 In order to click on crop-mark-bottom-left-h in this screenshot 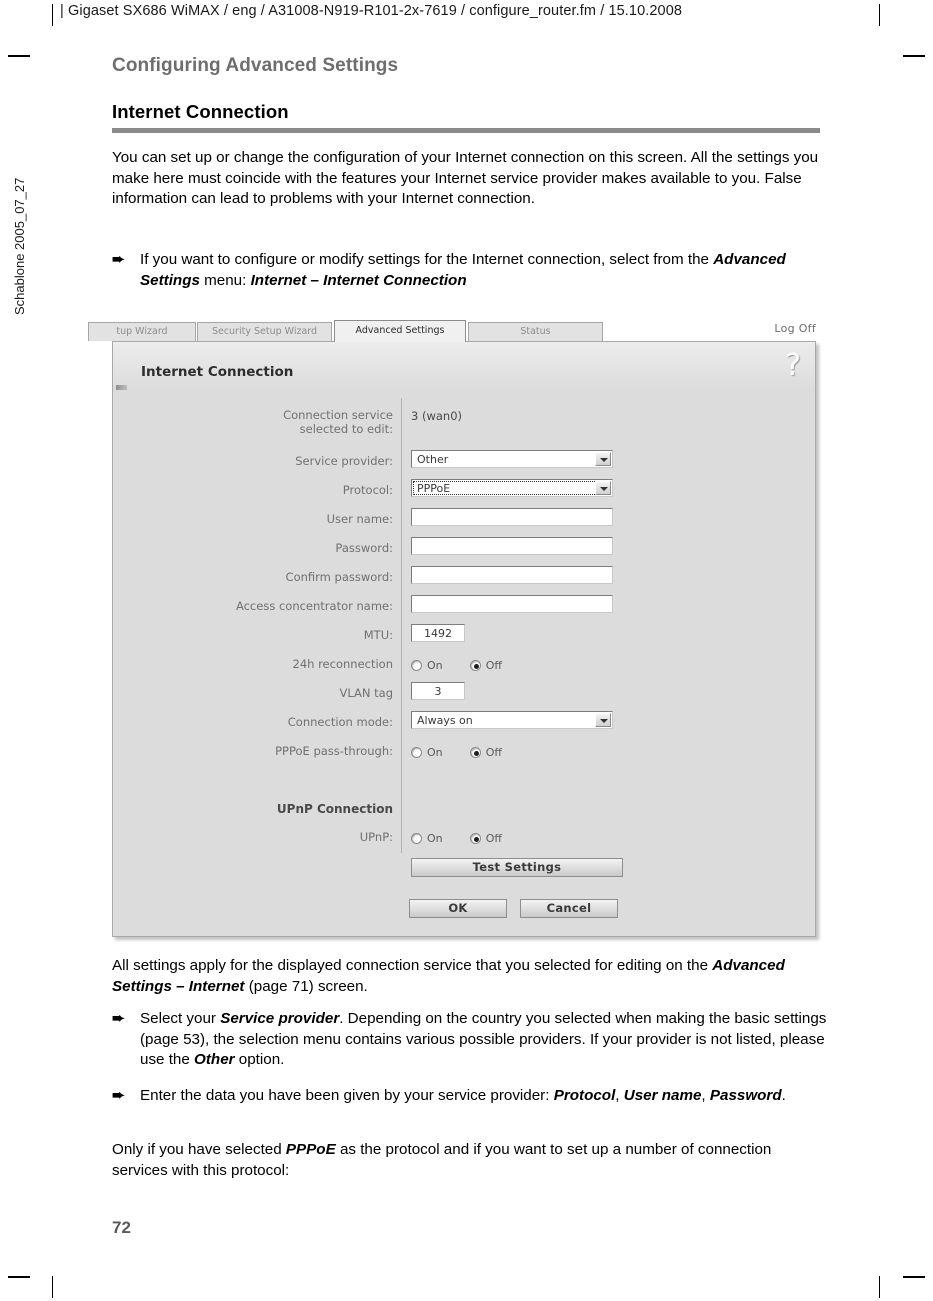, I will do `click(19, 1277)`.